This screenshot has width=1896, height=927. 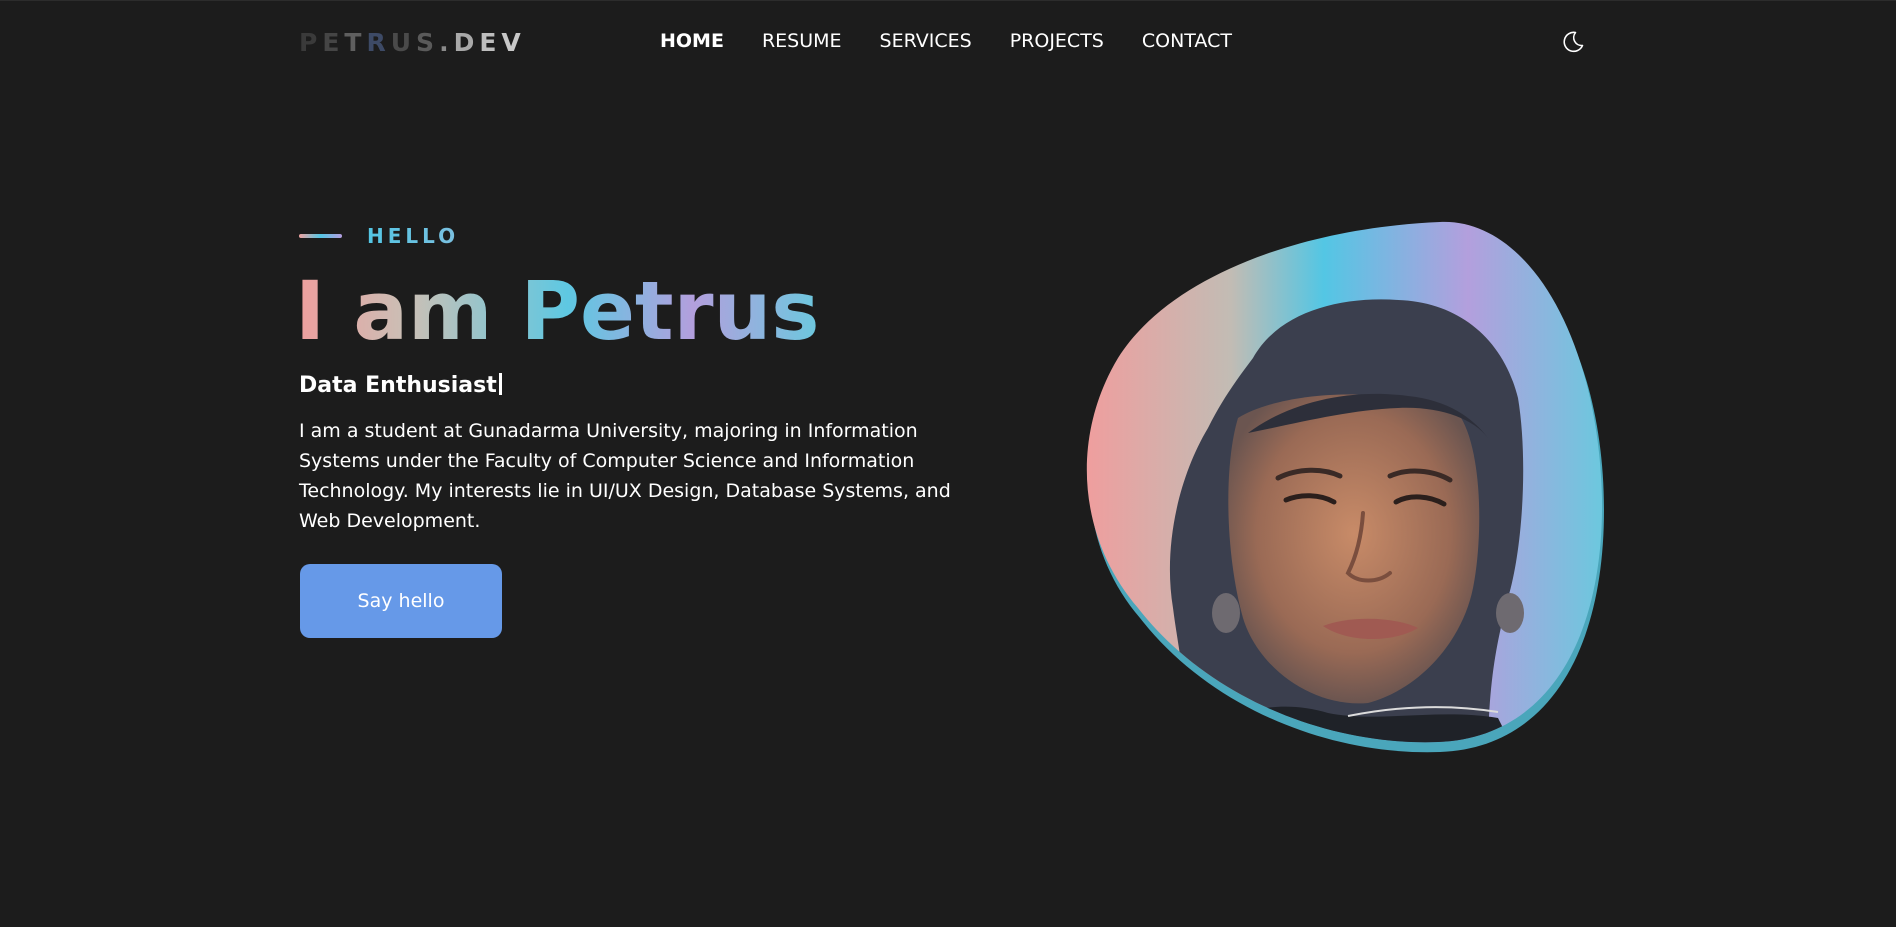 I want to click on say-hello-button: Say hello, so click(x=401, y=601).